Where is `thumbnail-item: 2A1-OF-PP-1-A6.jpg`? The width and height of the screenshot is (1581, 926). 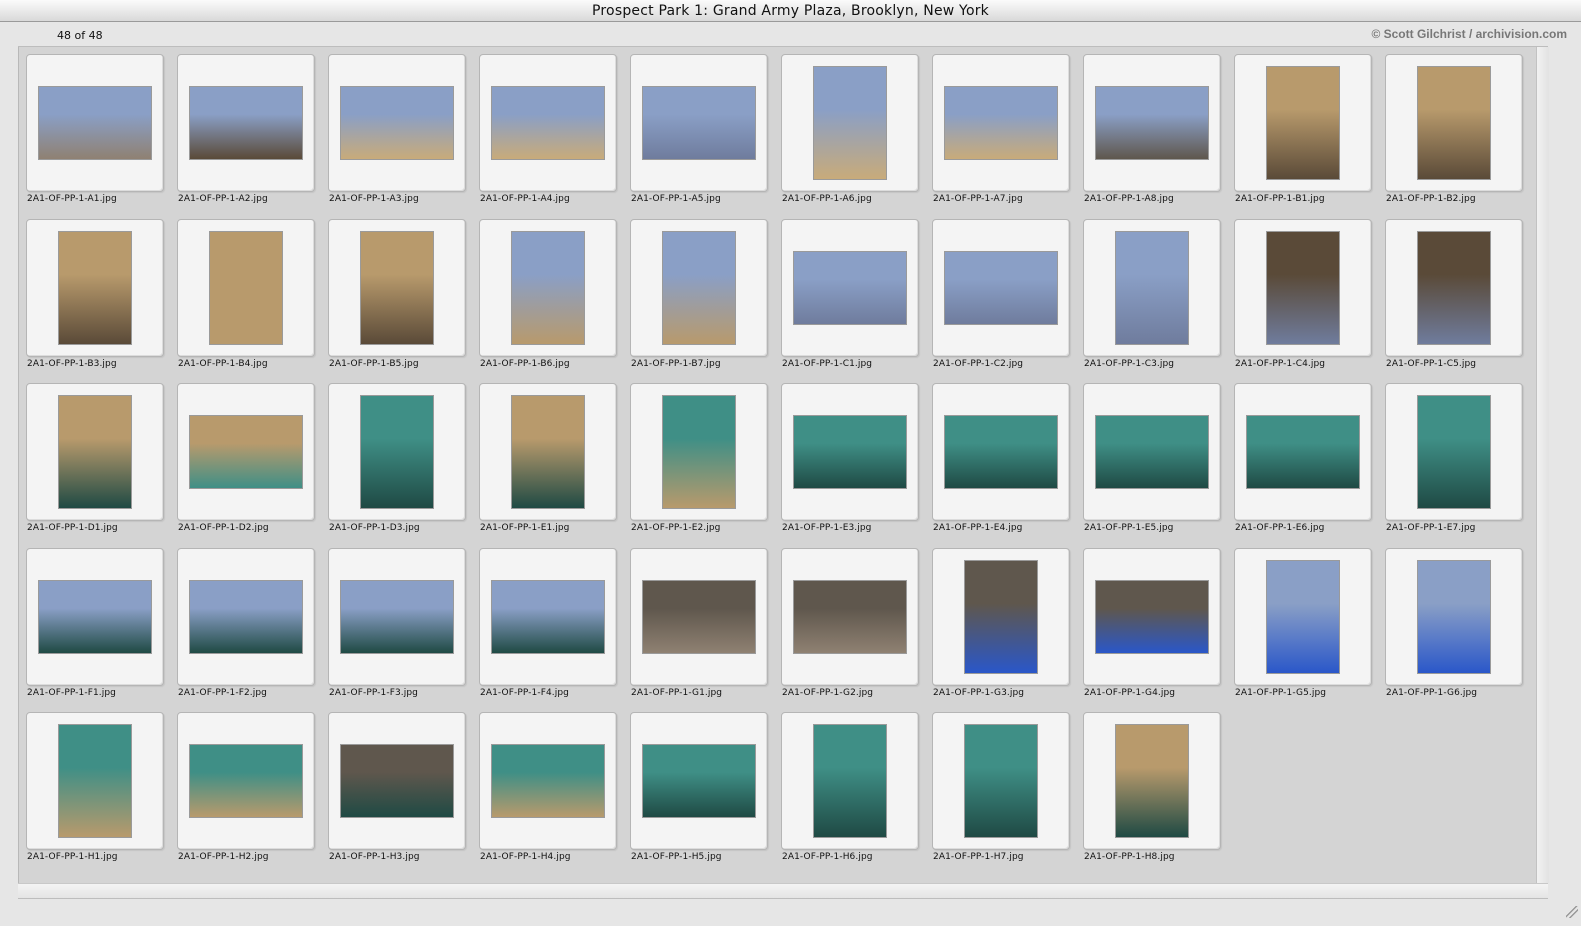
thumbnail-item: 2A1-OF-PP-1-A6.jpg is located at coordinates (851, 129).